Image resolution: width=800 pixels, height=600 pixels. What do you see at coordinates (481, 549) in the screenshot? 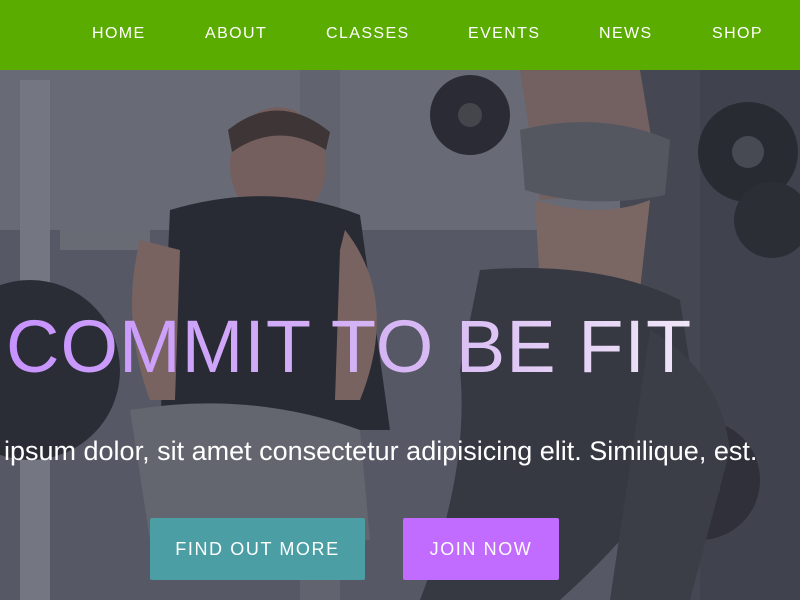
I see `join-now-button: JOIN NOW` at bounding box center [481, 549].